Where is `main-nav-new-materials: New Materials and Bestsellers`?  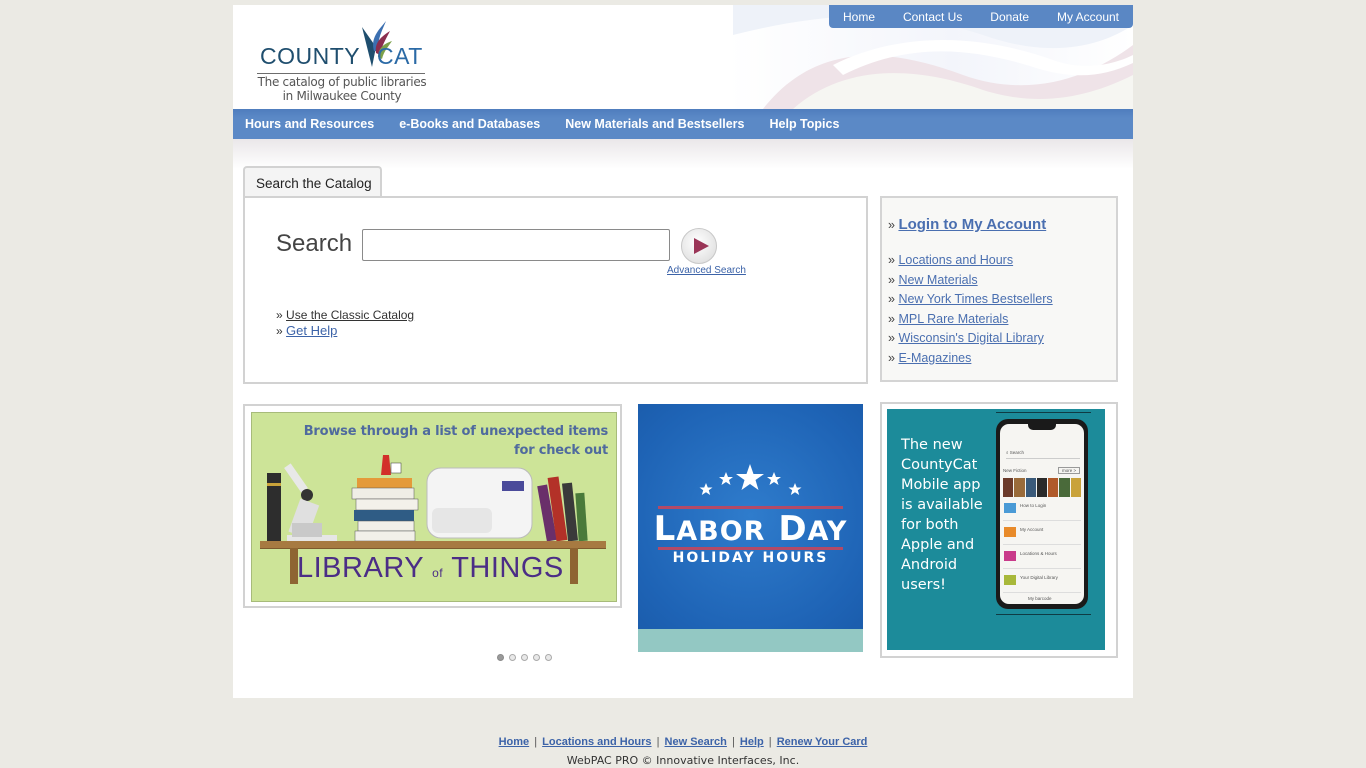
main-nav-new-materials: New Materials and Bestsellers is located at coordinates (654, 124).